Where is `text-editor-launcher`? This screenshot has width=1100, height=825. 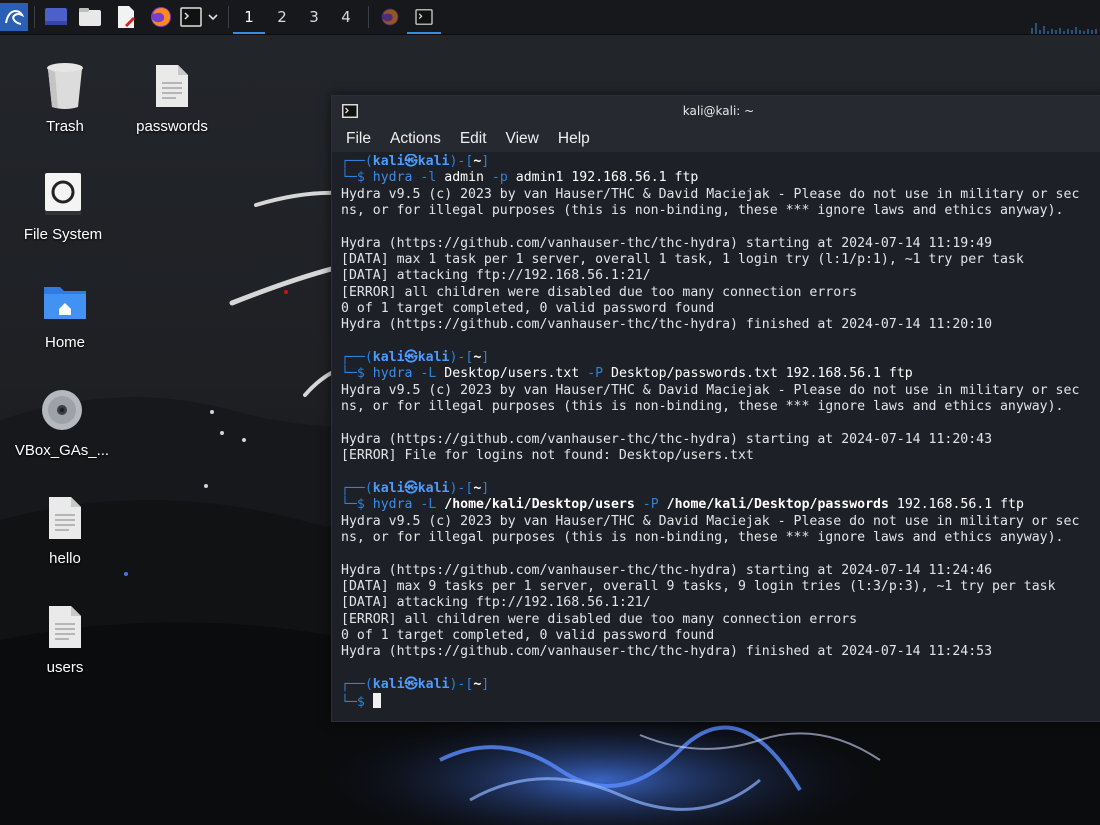 text-editor-launcher is located at coordinates (126, 17).